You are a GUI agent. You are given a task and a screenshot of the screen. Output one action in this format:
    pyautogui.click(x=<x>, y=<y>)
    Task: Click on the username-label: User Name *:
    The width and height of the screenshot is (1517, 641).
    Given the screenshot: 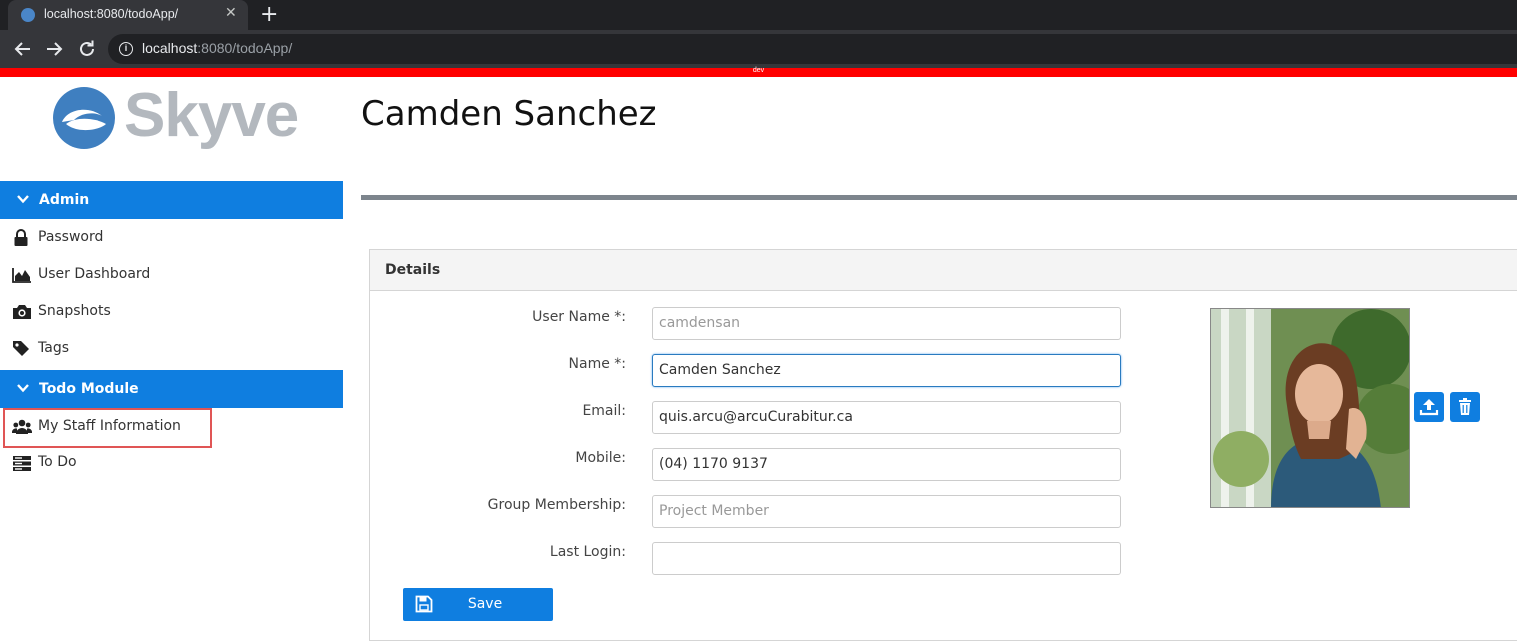 What is the action you would take?
    pyautogui.click(x=579, y=317)
    